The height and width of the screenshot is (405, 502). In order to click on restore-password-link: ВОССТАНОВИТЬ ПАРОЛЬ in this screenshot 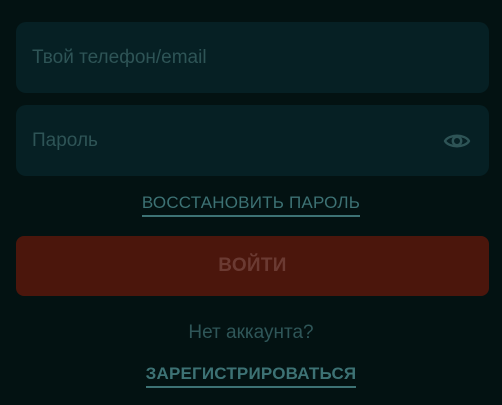, I will do `click(251, 205)`.